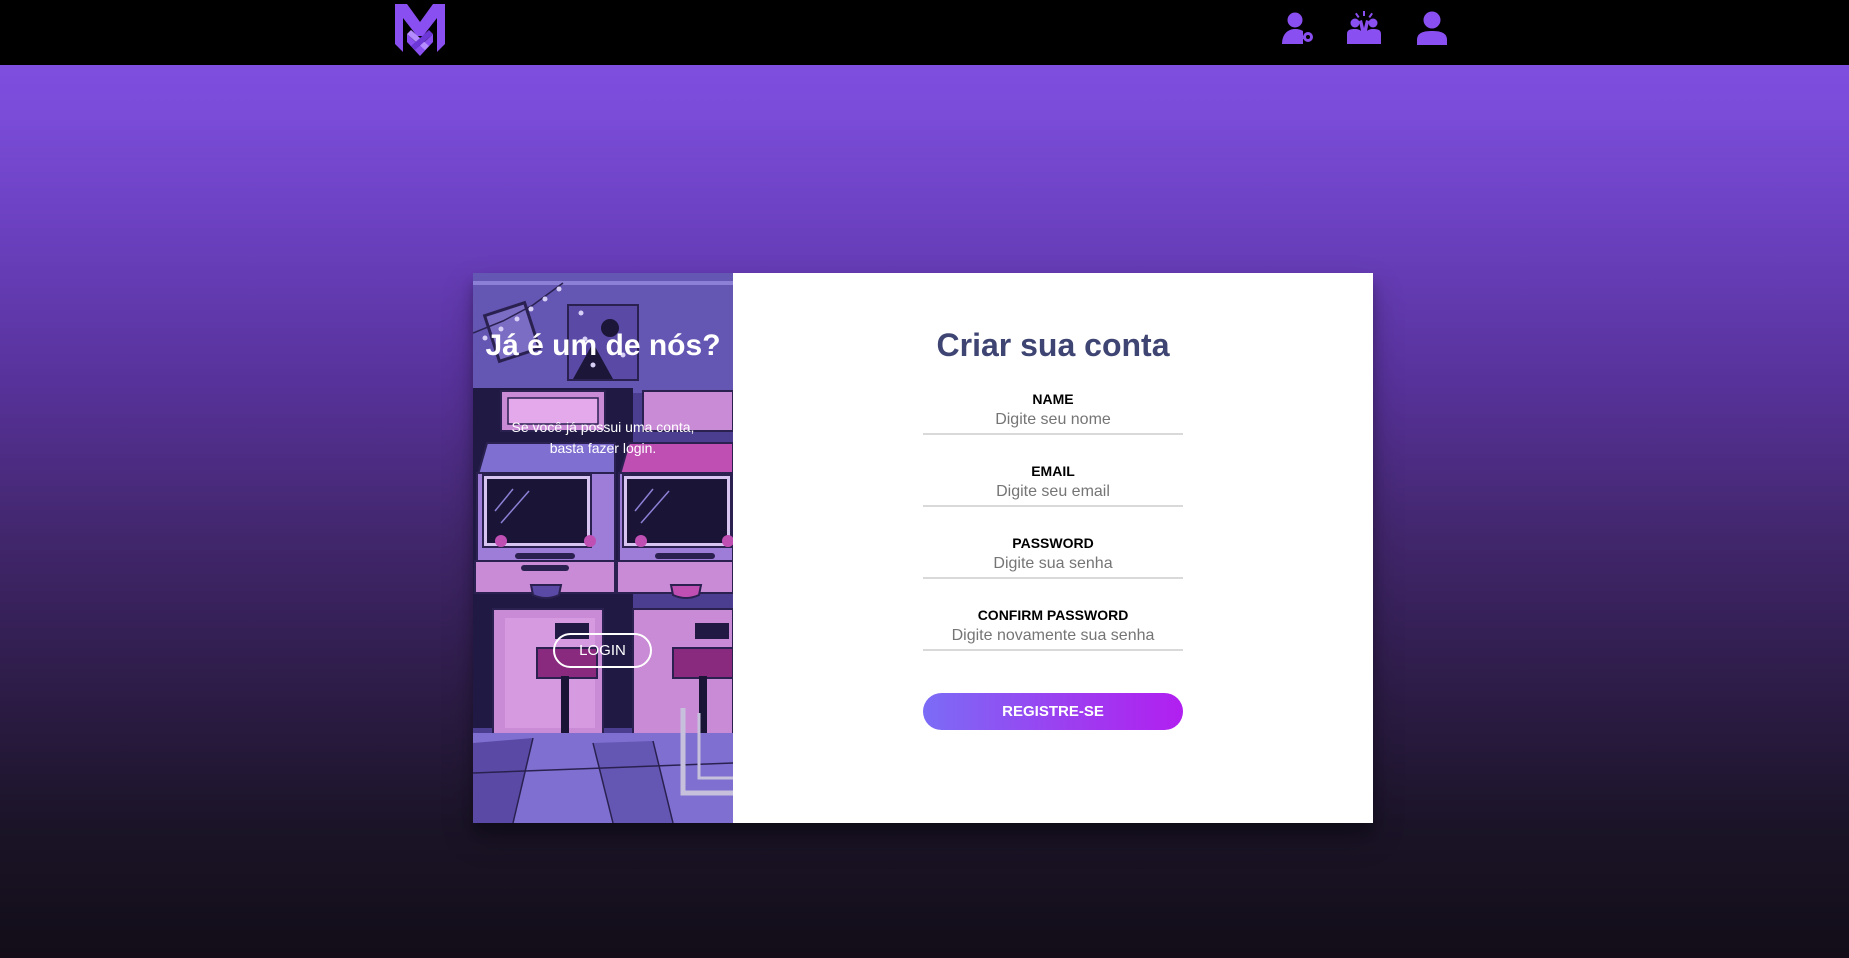 Image resolution: width=1849 pixels, height=958 pixels. What do you see at coordinates (1298, 28) in the screenshot?
I see `user-key-icon` at bounding box center [1298, 28].